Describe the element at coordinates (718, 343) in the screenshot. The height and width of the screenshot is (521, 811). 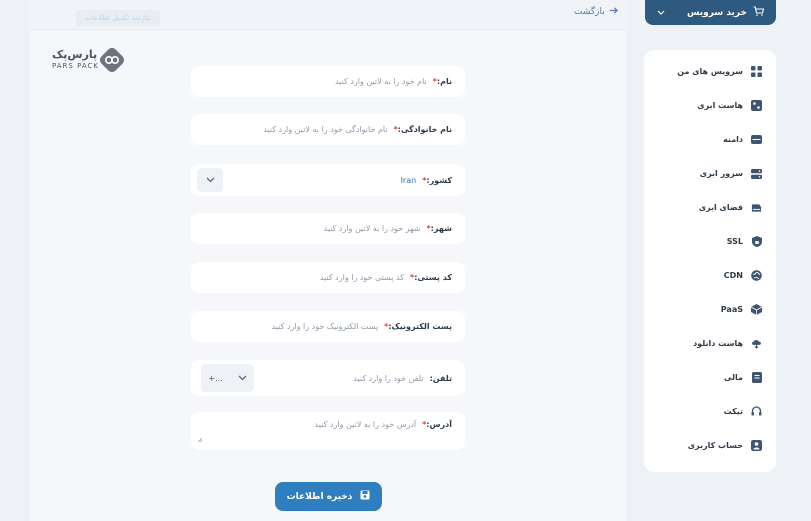
I see `sidebar-item-label: هاست دانلود` at that location.